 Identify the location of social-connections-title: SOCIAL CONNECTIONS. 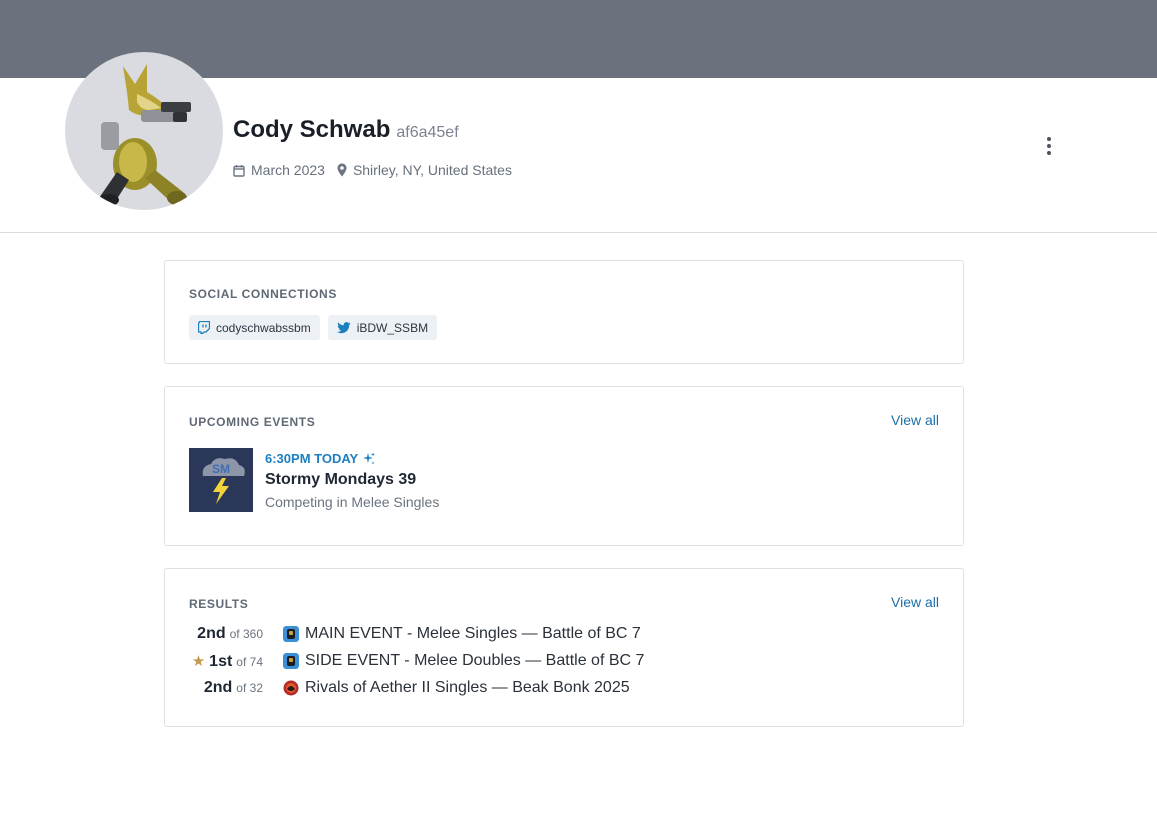
(263, 294).